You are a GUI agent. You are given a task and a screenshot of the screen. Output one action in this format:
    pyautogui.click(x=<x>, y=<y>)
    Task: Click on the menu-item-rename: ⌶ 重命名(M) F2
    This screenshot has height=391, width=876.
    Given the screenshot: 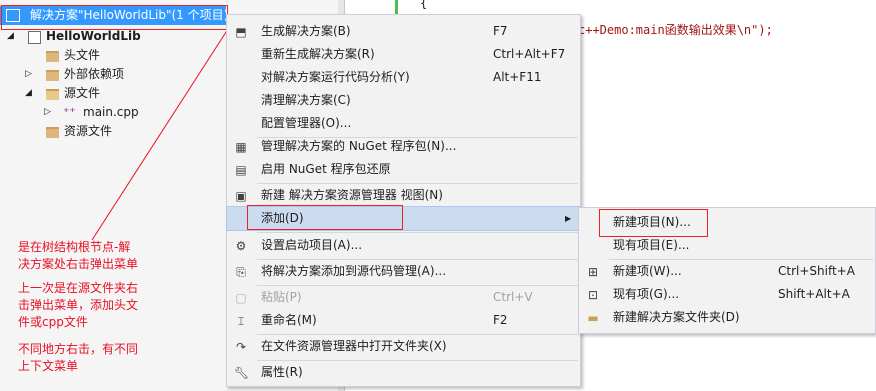 What is the action you would take?
    pyautogui.click(x=403, y=320)
    